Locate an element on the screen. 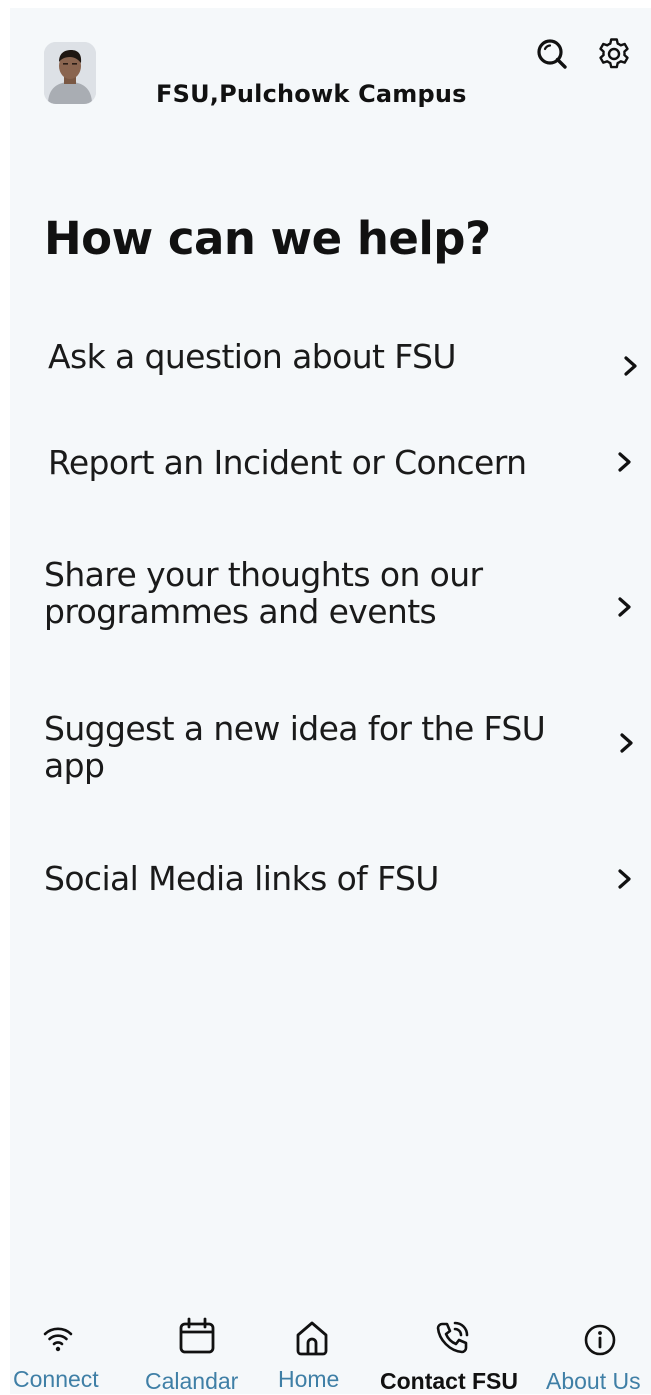 This screenshot has height=1395, width=651. wifi-icon is located at coordinates (58, 1338).